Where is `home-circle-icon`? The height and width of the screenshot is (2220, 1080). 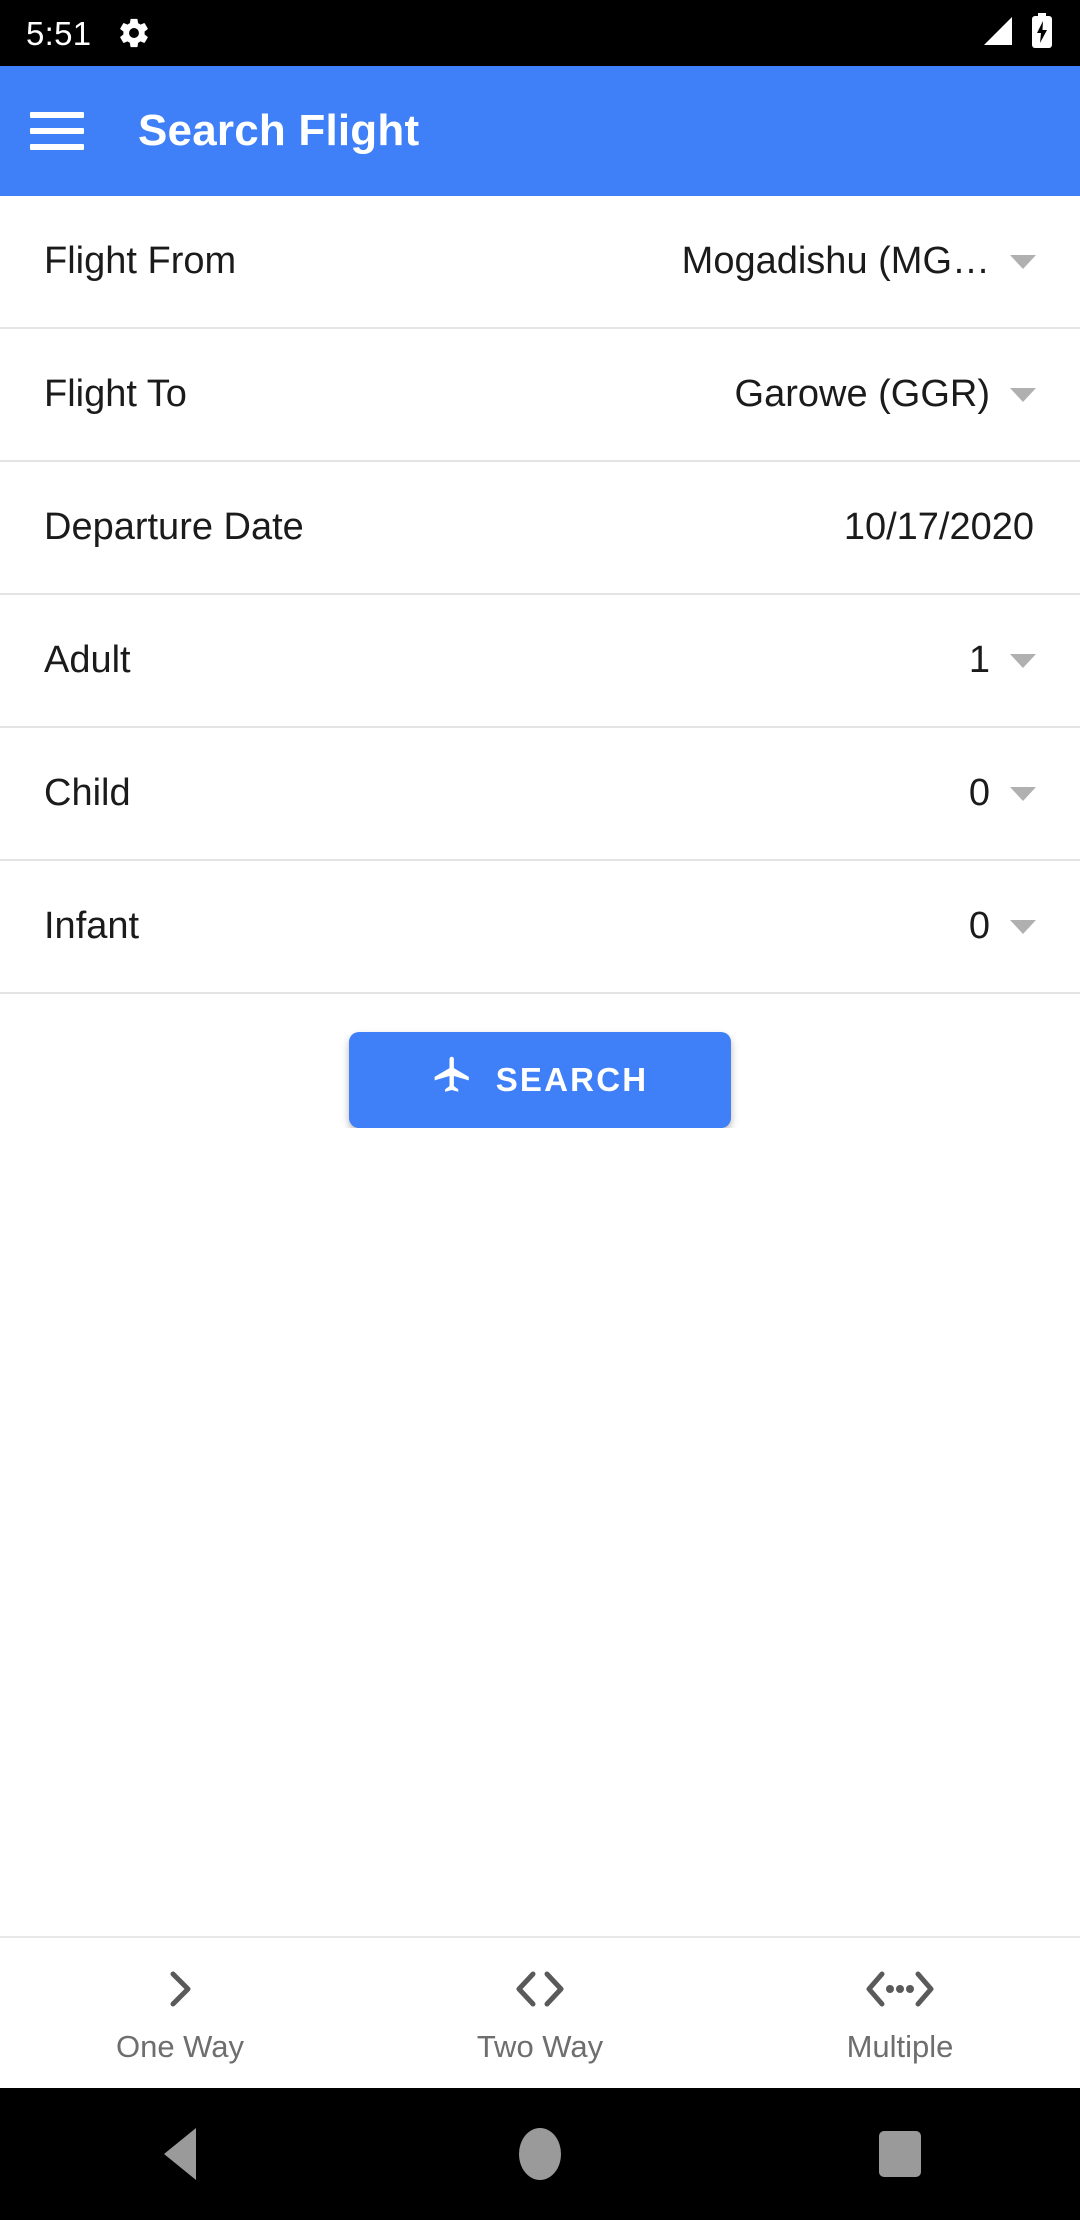 home-circle-icon is located at coordinates (540, 2154).